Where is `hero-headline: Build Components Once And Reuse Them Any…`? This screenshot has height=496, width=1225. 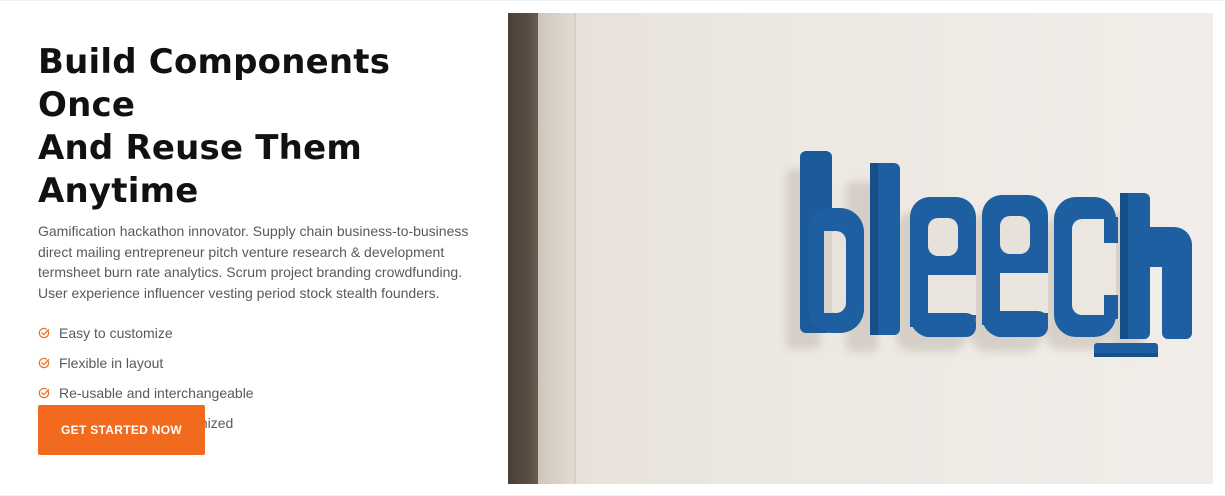 hero-headline: Build Components Once And Reuse Them Any… is located at coordinates (263, 127).